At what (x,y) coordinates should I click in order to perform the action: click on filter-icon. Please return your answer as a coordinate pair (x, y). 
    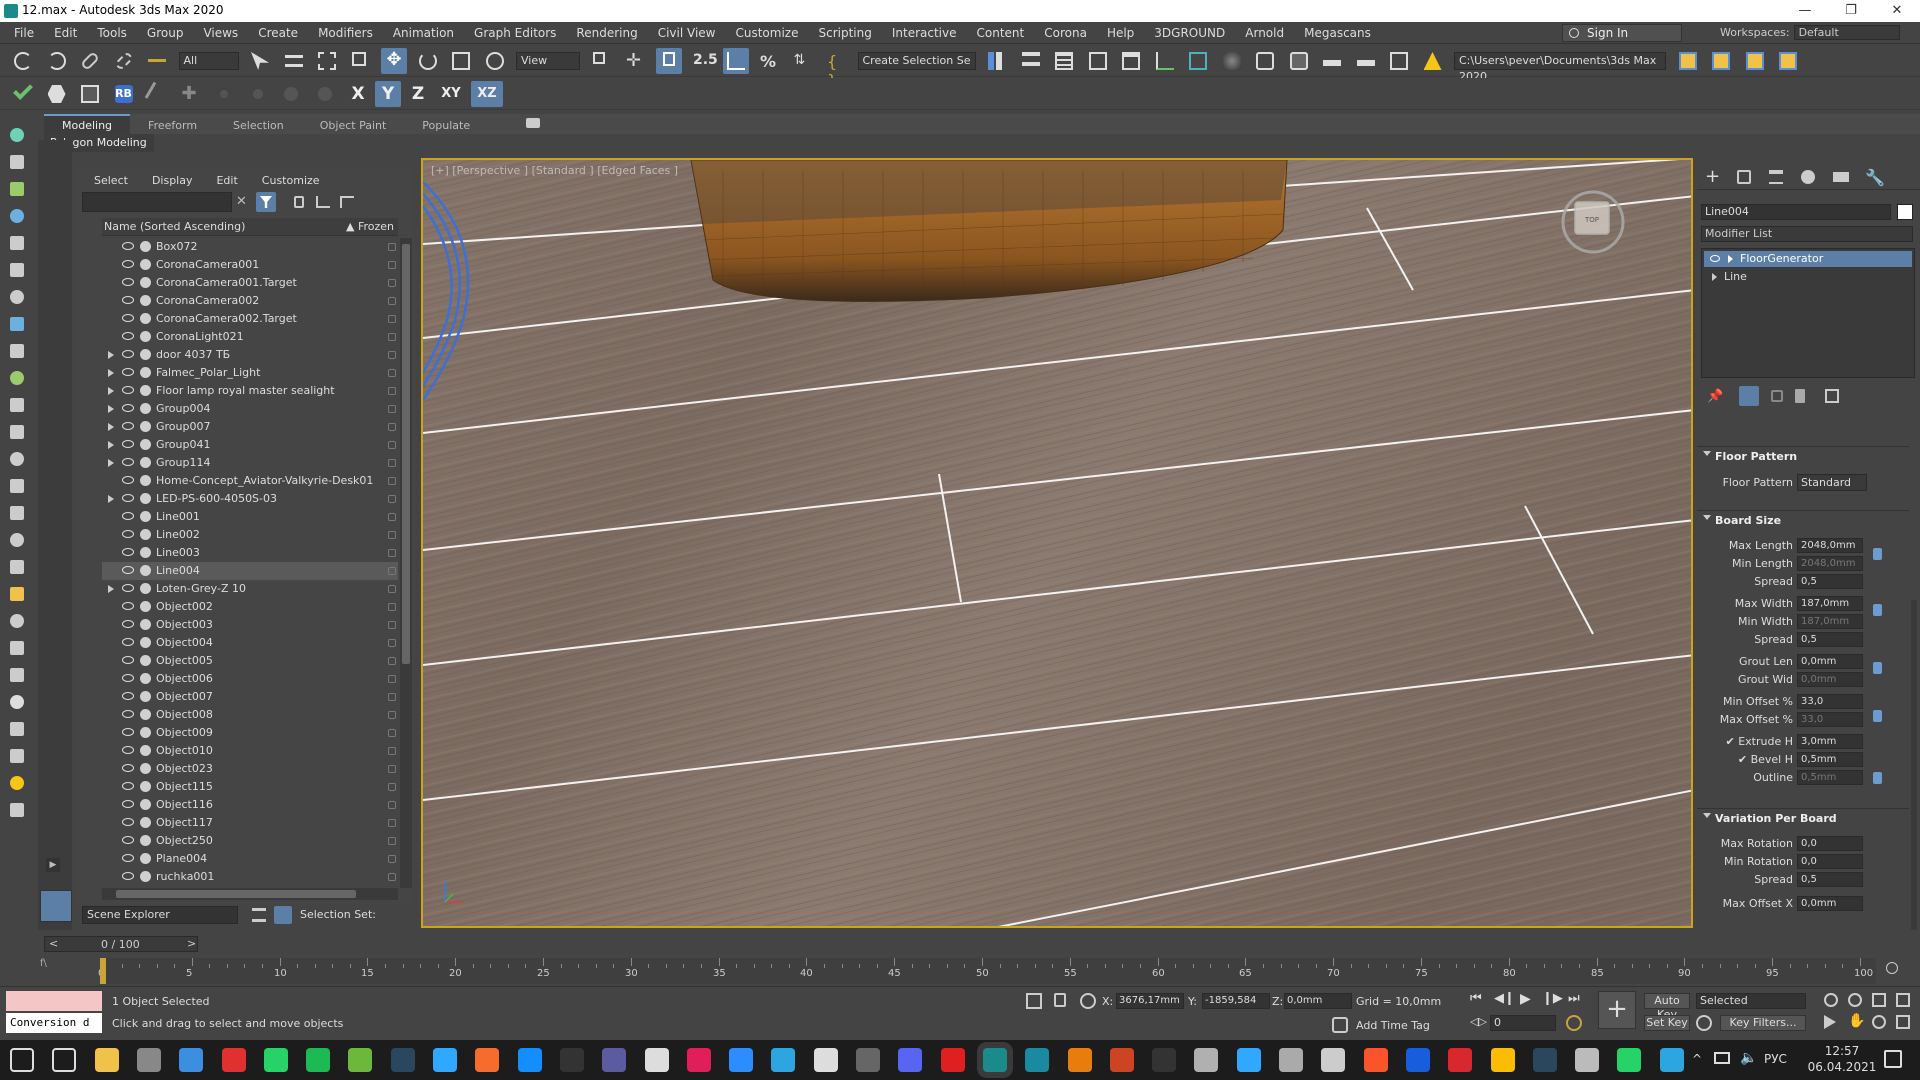
    Looking at the image, I should click on (266, 202).